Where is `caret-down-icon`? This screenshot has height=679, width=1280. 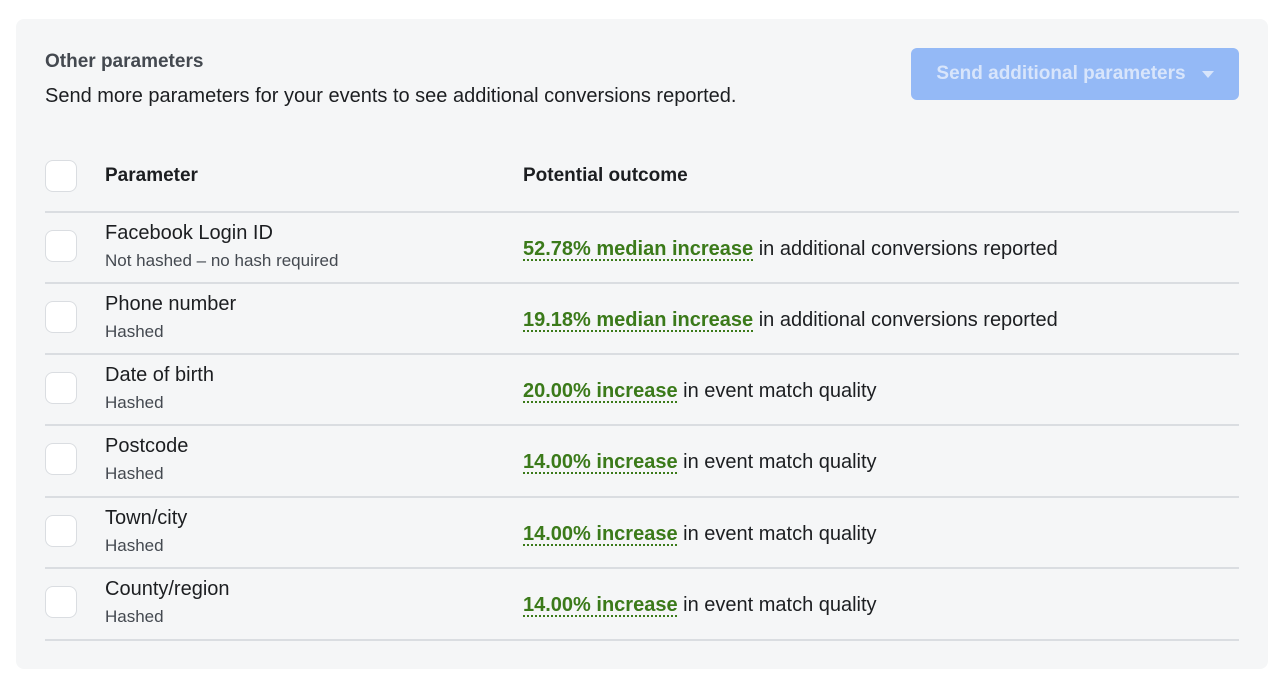
caret-down-icon is located at coordinates (1207, 74).